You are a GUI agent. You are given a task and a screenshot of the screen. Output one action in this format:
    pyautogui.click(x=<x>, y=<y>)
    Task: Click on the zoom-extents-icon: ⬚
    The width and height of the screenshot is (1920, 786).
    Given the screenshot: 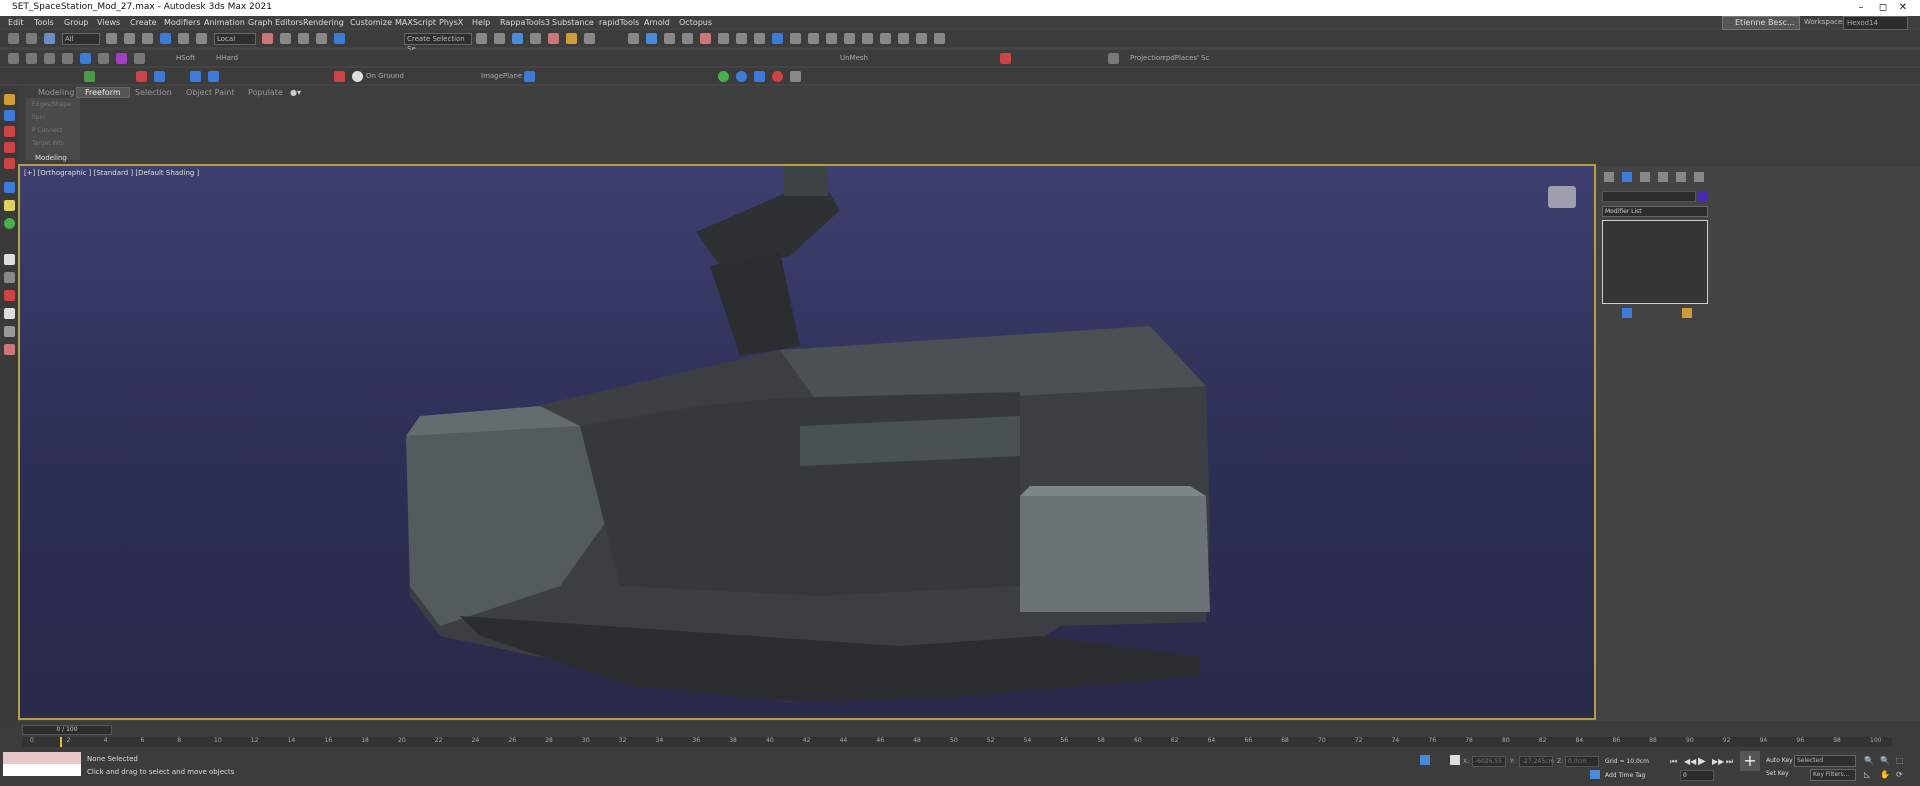 What is the action you would take?
    pyautogui.click(x=1900, y=760)
    